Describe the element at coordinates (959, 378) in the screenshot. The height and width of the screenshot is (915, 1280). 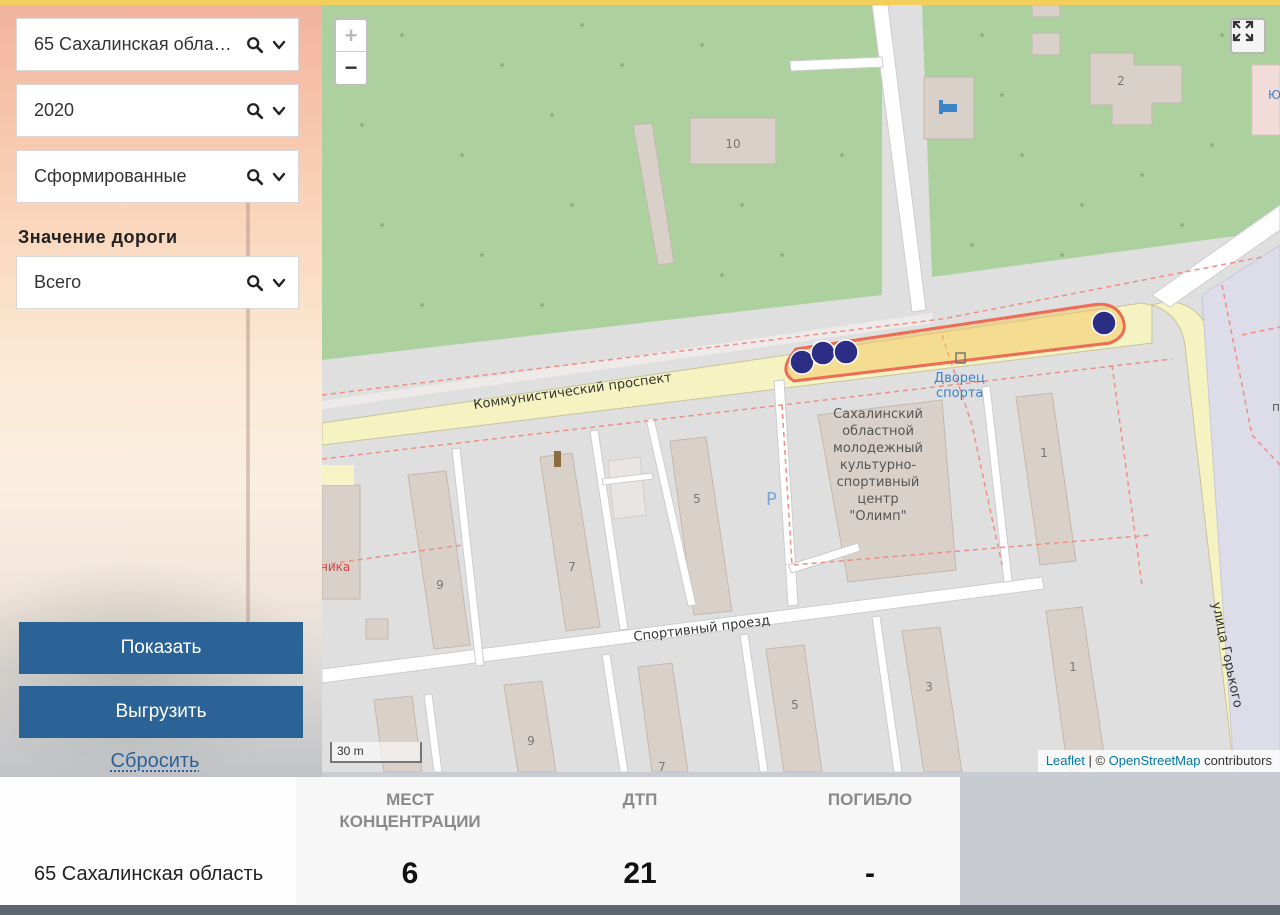
I see `poi-label-line1: Дворец` at that location.